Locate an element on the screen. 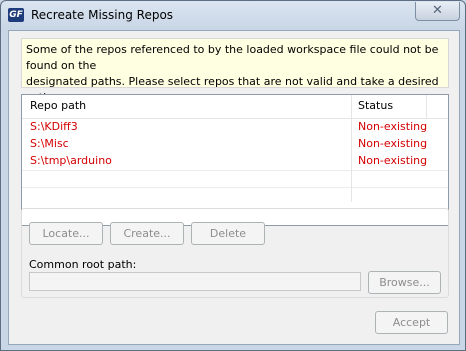  table-row: S:\tmp\arduino Non-existing is located at coordinates (235, 161).